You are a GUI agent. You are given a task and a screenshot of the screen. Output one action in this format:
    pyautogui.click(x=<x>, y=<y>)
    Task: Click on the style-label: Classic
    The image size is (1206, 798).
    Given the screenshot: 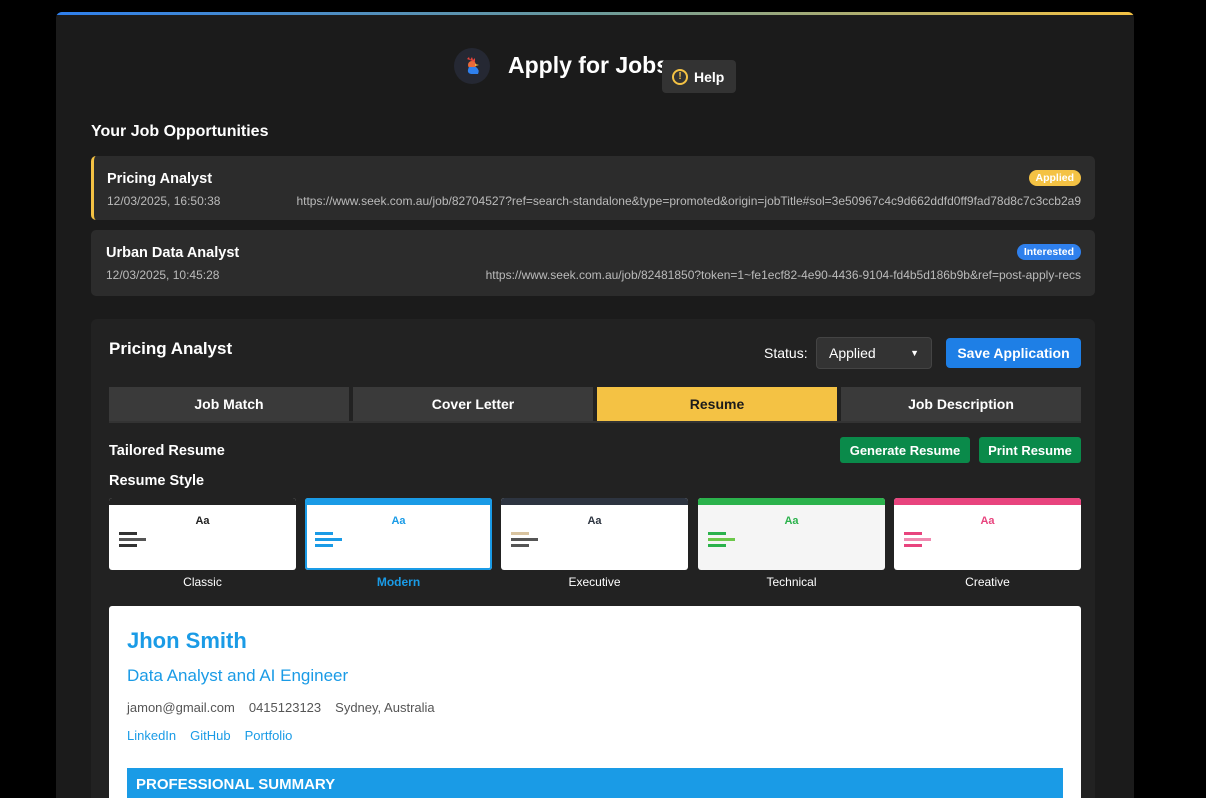 What is the action you would take?
    pyautogui.click(x=202, y=582)
    